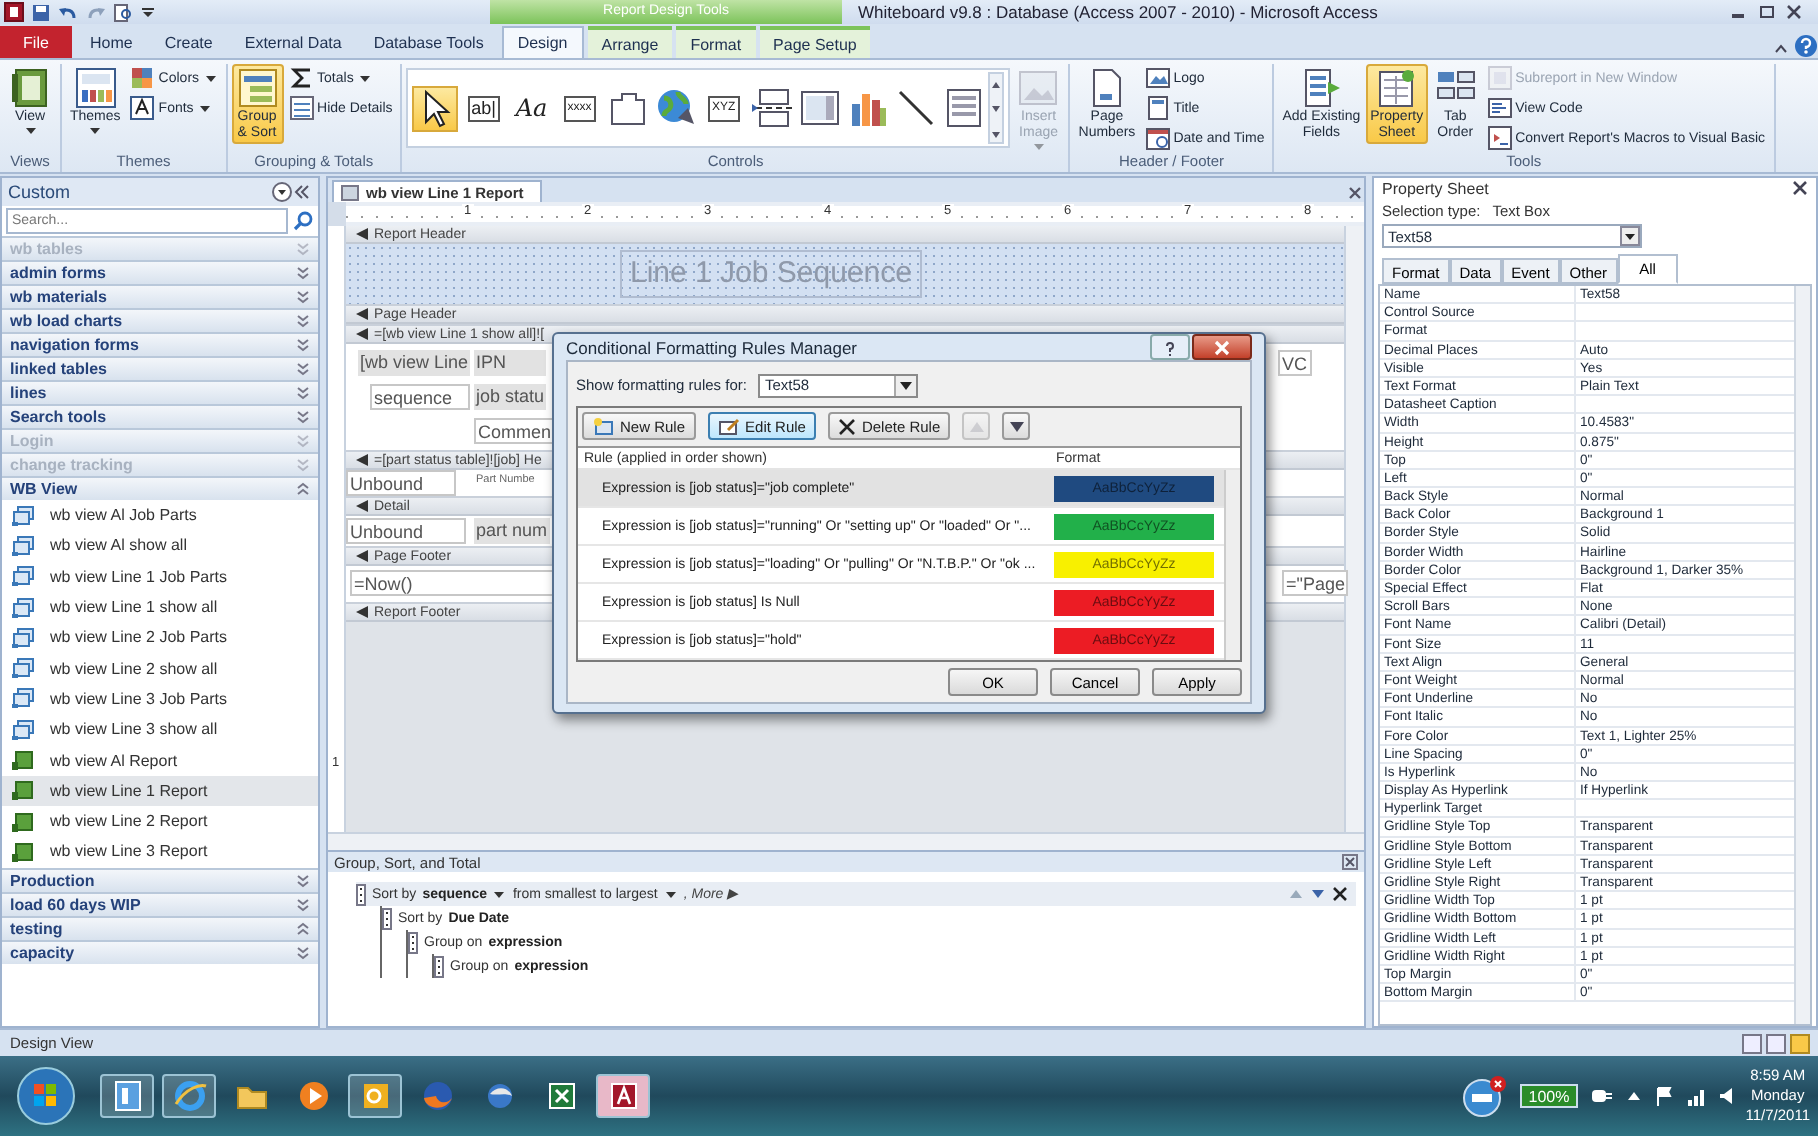 The width and height of the screenshot is (1818, 1136). I want to click on window-title: Whiteboard v9.8 : Database (Access 2007 - 2010) - Microsoft Access, so click(1118, 12).